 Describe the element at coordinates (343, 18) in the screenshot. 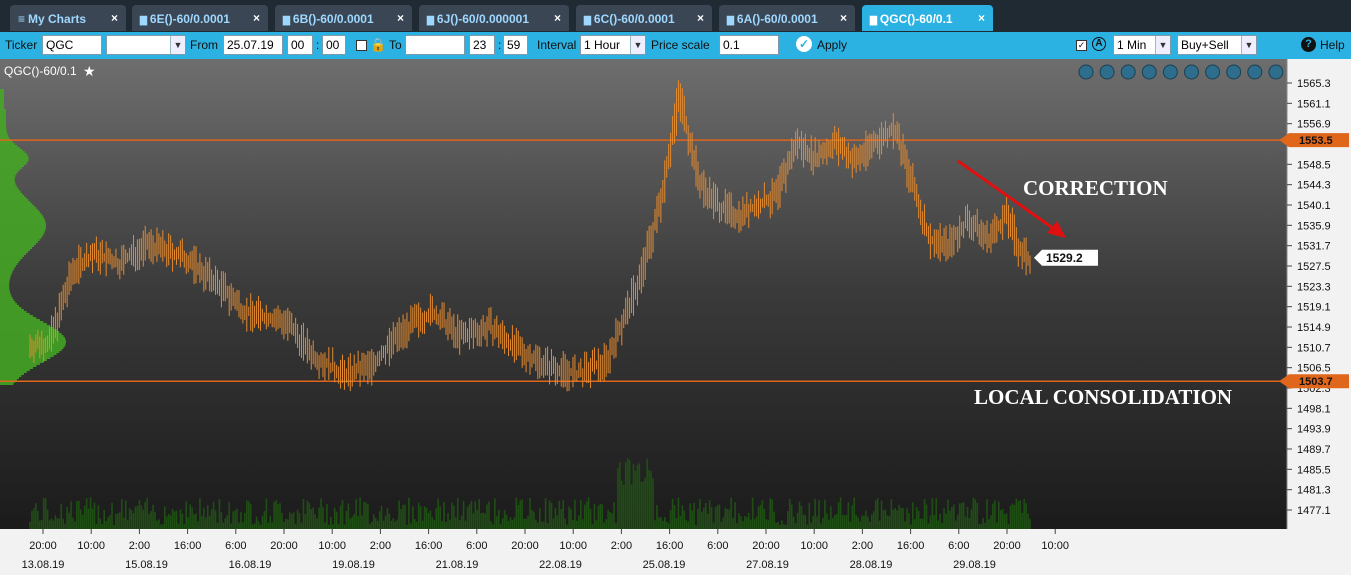

I see `tab-6b-60-0-0001: ▇ 6B()-60/0.0001 ×` at that location.